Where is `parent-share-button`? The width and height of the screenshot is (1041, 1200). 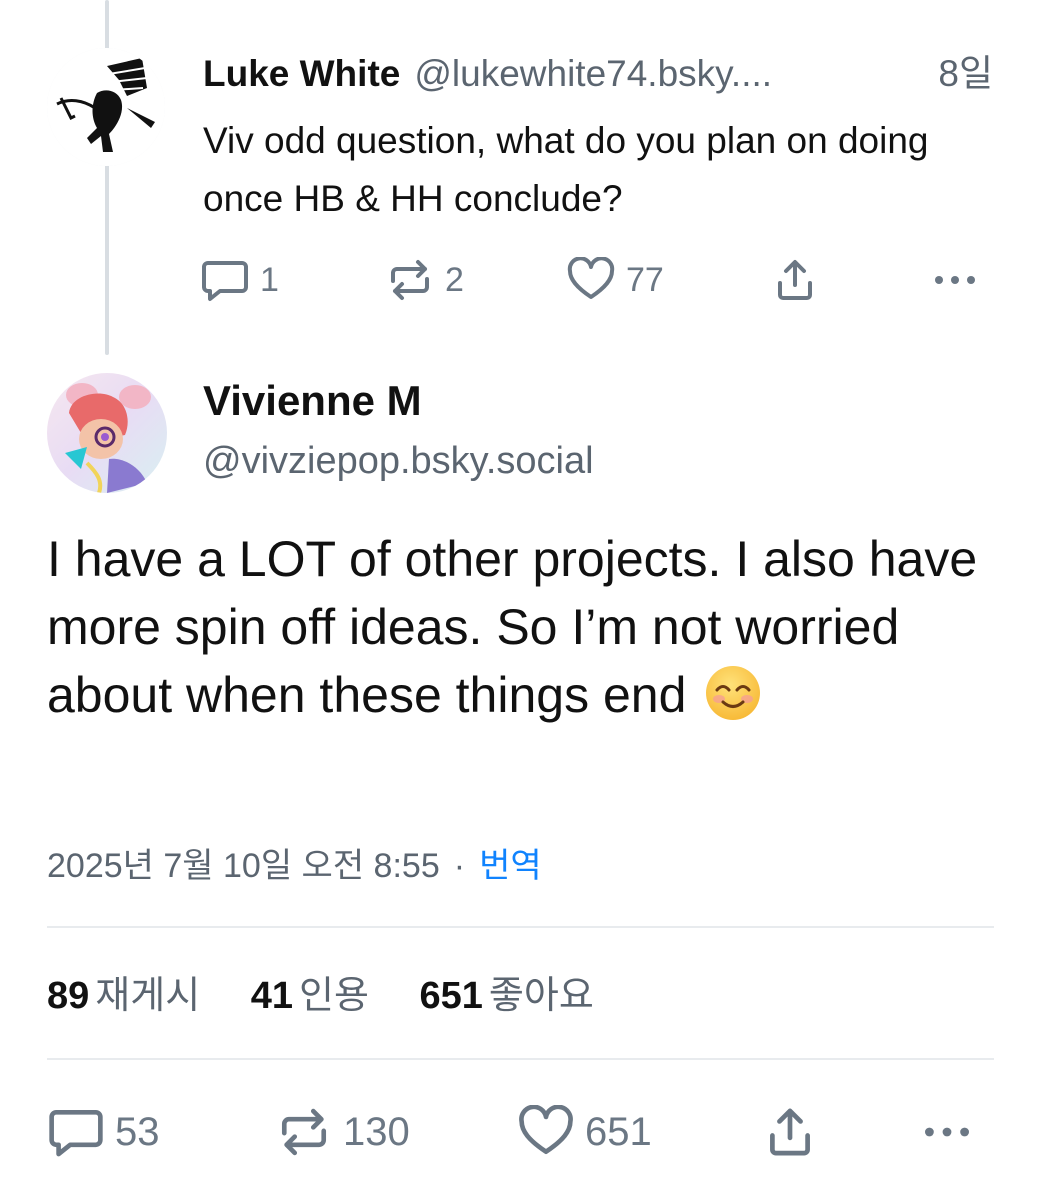
parent-share-button is located at coordinates (795, 280).